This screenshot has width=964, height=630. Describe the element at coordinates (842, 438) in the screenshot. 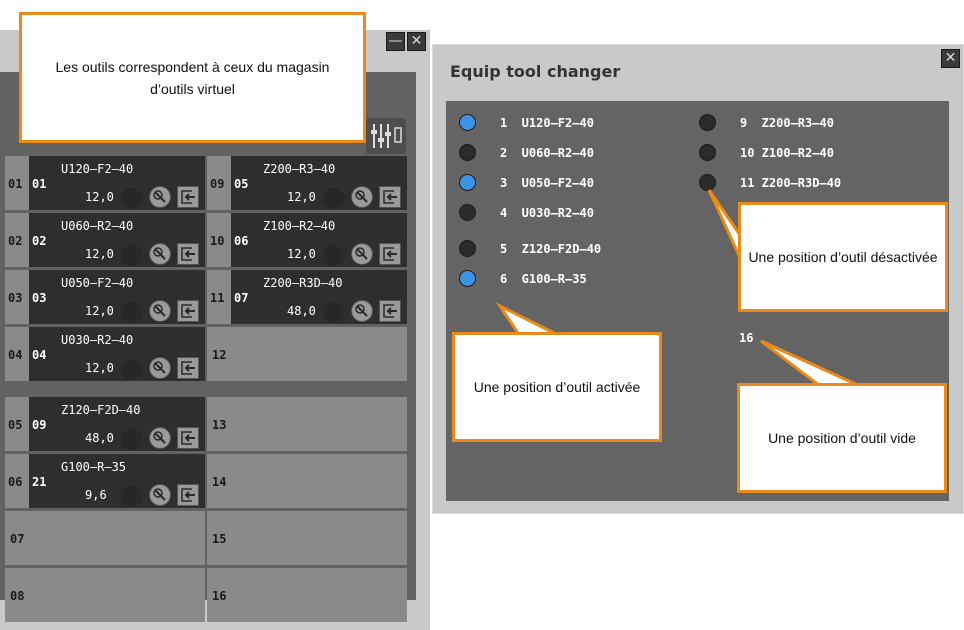

I see `callout-empty: Une position d’outil vide` at that location.